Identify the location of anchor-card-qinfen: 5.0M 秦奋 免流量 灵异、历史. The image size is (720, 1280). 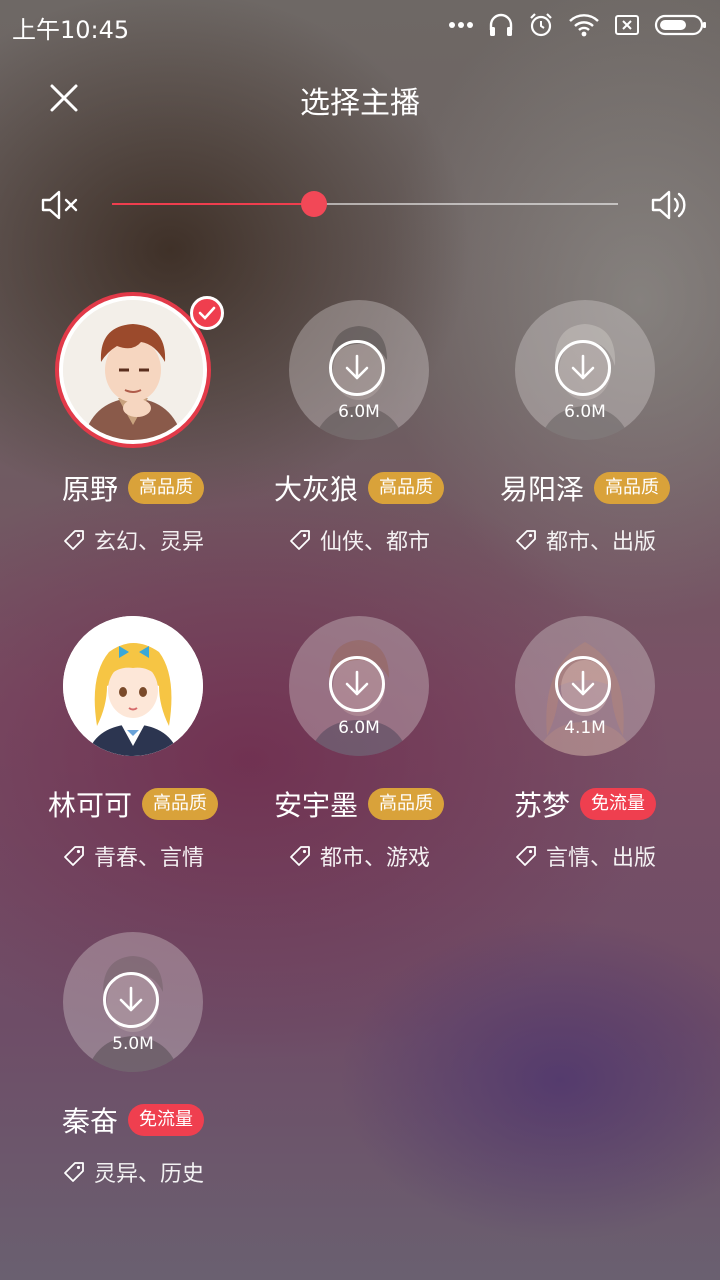
(133, 1062).